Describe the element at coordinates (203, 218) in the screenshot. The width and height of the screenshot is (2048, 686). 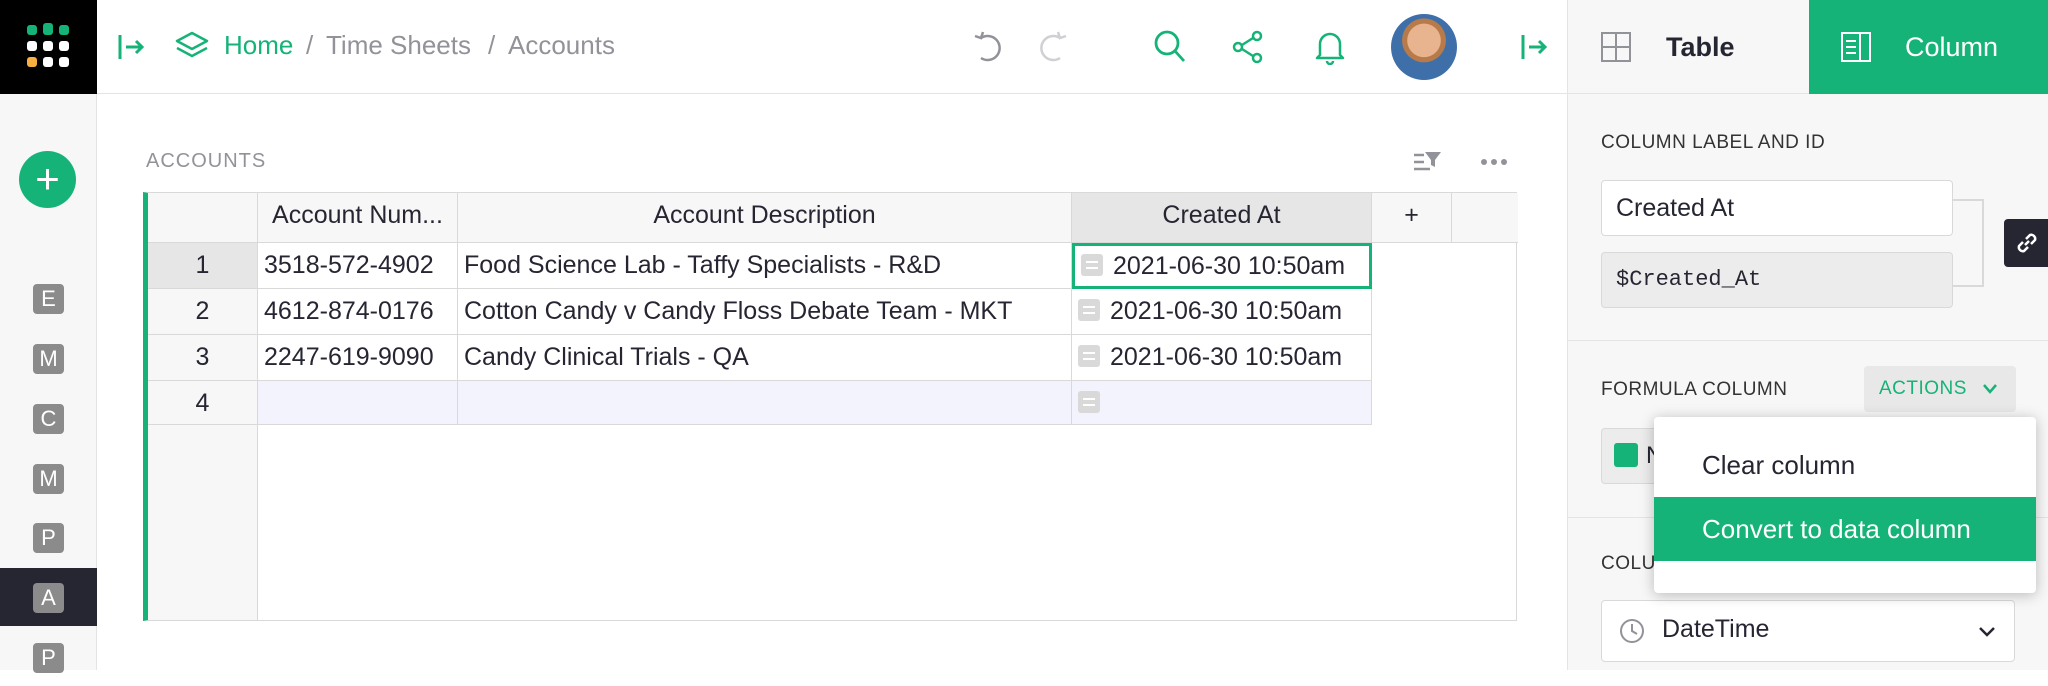
I see `grid-corner` at that location.